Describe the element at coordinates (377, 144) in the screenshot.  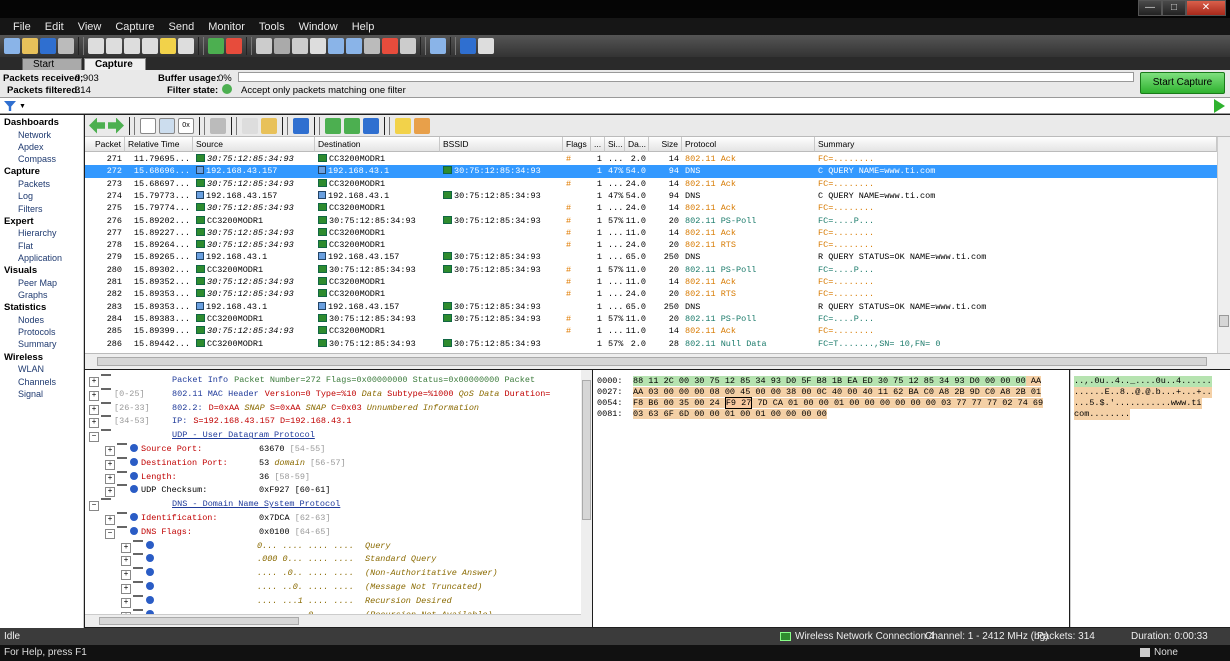
I see `column-header-3: Destination` at that location.